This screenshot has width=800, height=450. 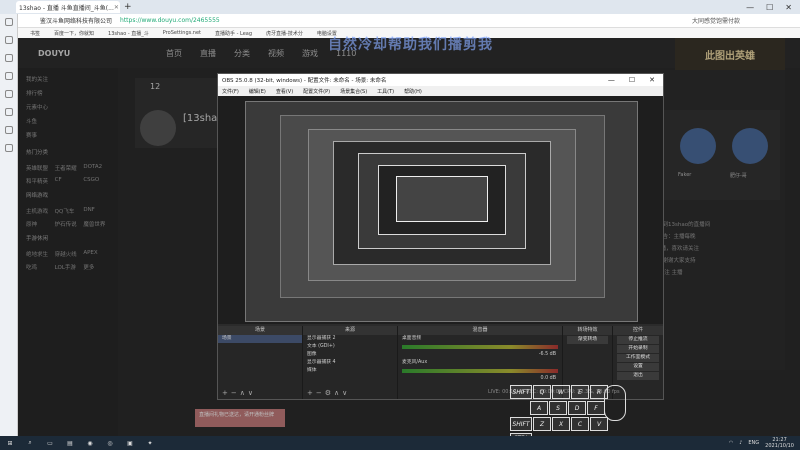 What do you see at coordinates (208, 53) in the screenshot?
I see `nav-live: 直播` at bounding box center [208, 53].